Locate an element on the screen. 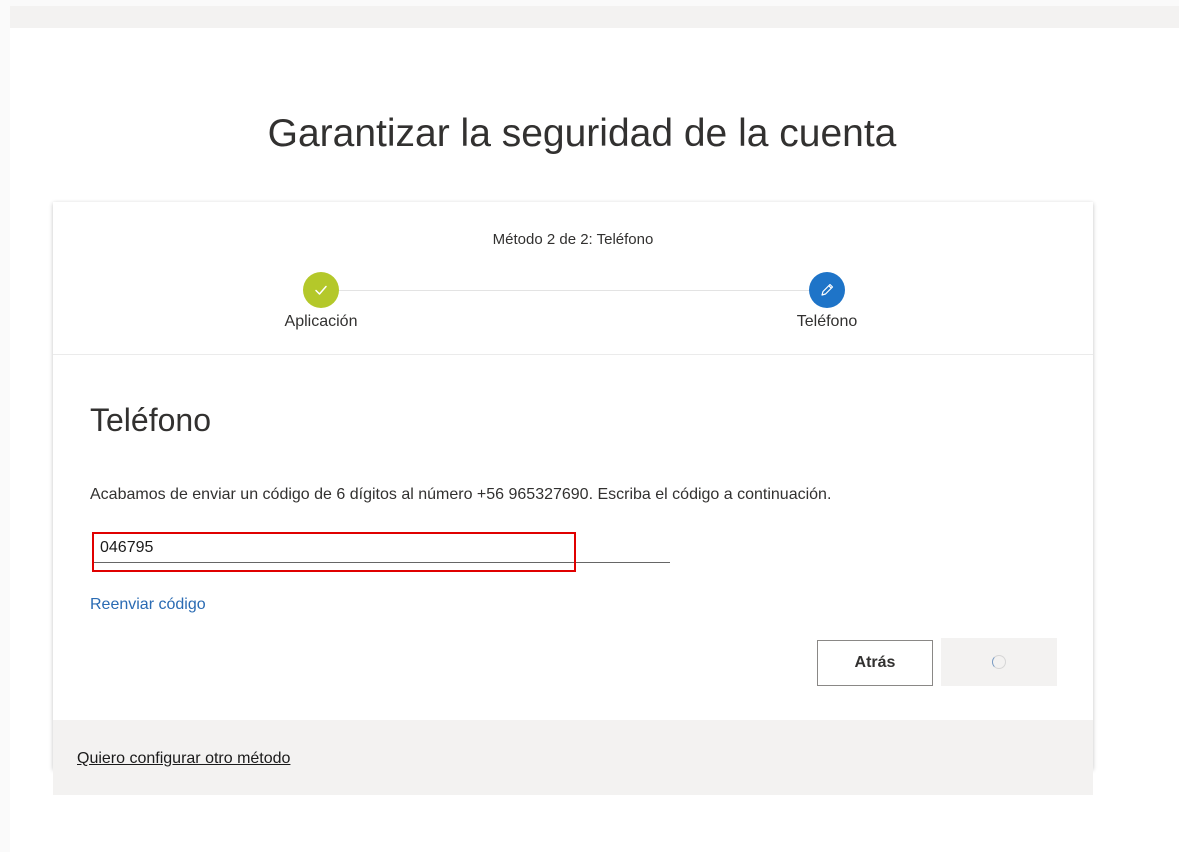  section-title: Teléfono is located at coordinates (150, 420).